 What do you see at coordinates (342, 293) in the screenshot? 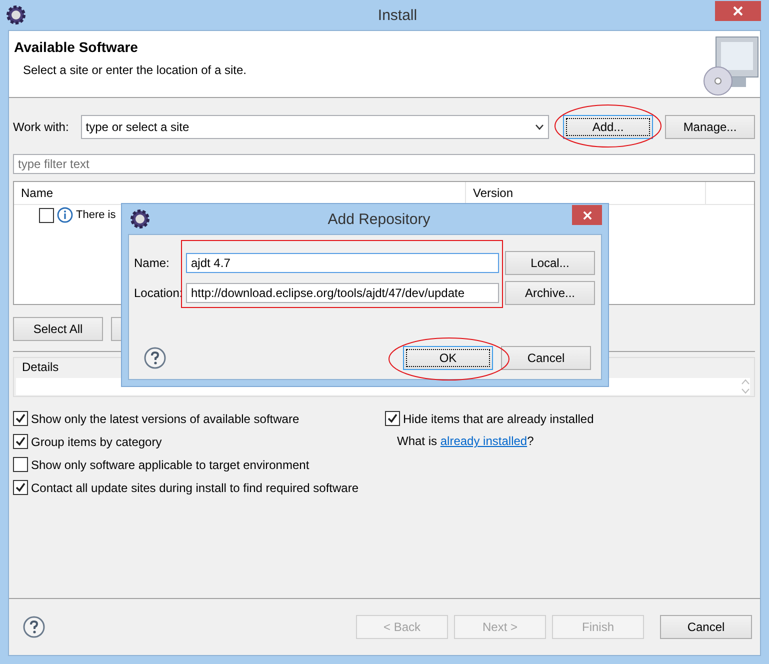
I see `text-field: http://download.eclipse.org/tools/ajdt/47/dev/update` at bounding box center [342, 293].